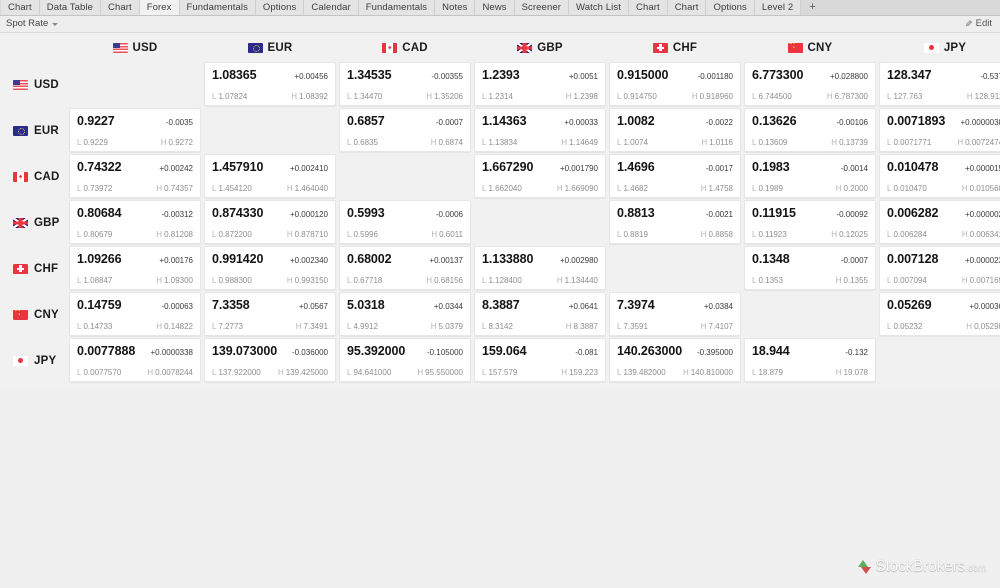 The image size is (1000, 588). Describe the element at coordinates (540, 268) in the screenshot. I see `rate-cell-chf-gbp: 1.133880 +0.002980 L 1.128400 H 1.134440` at that location.